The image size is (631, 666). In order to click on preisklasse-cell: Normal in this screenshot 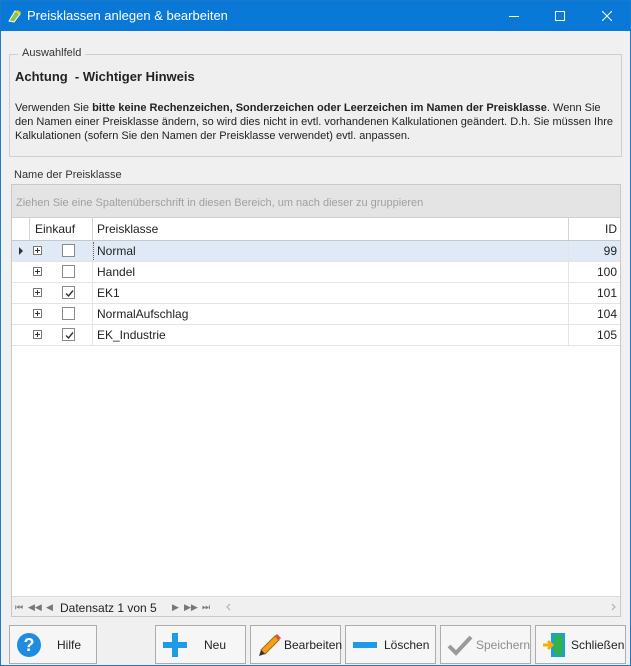, I will do `click(331, 251)`.